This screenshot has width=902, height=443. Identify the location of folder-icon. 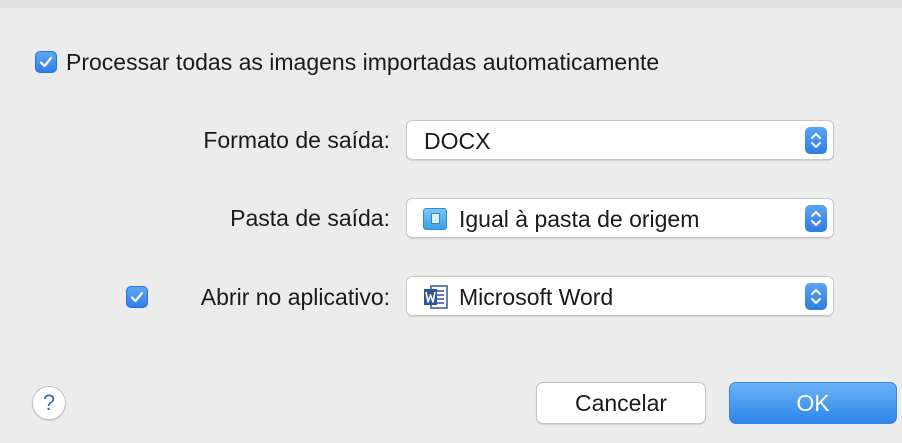
(435, 219).